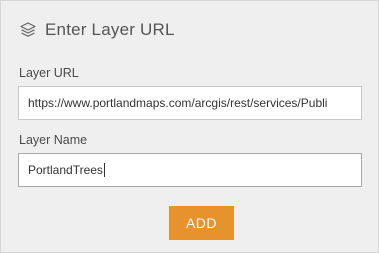  What do you see at coordinates (110, 29) in the screenshot?
I see `panel-title: Enter Layer URL` at bounding box center [110, 29].